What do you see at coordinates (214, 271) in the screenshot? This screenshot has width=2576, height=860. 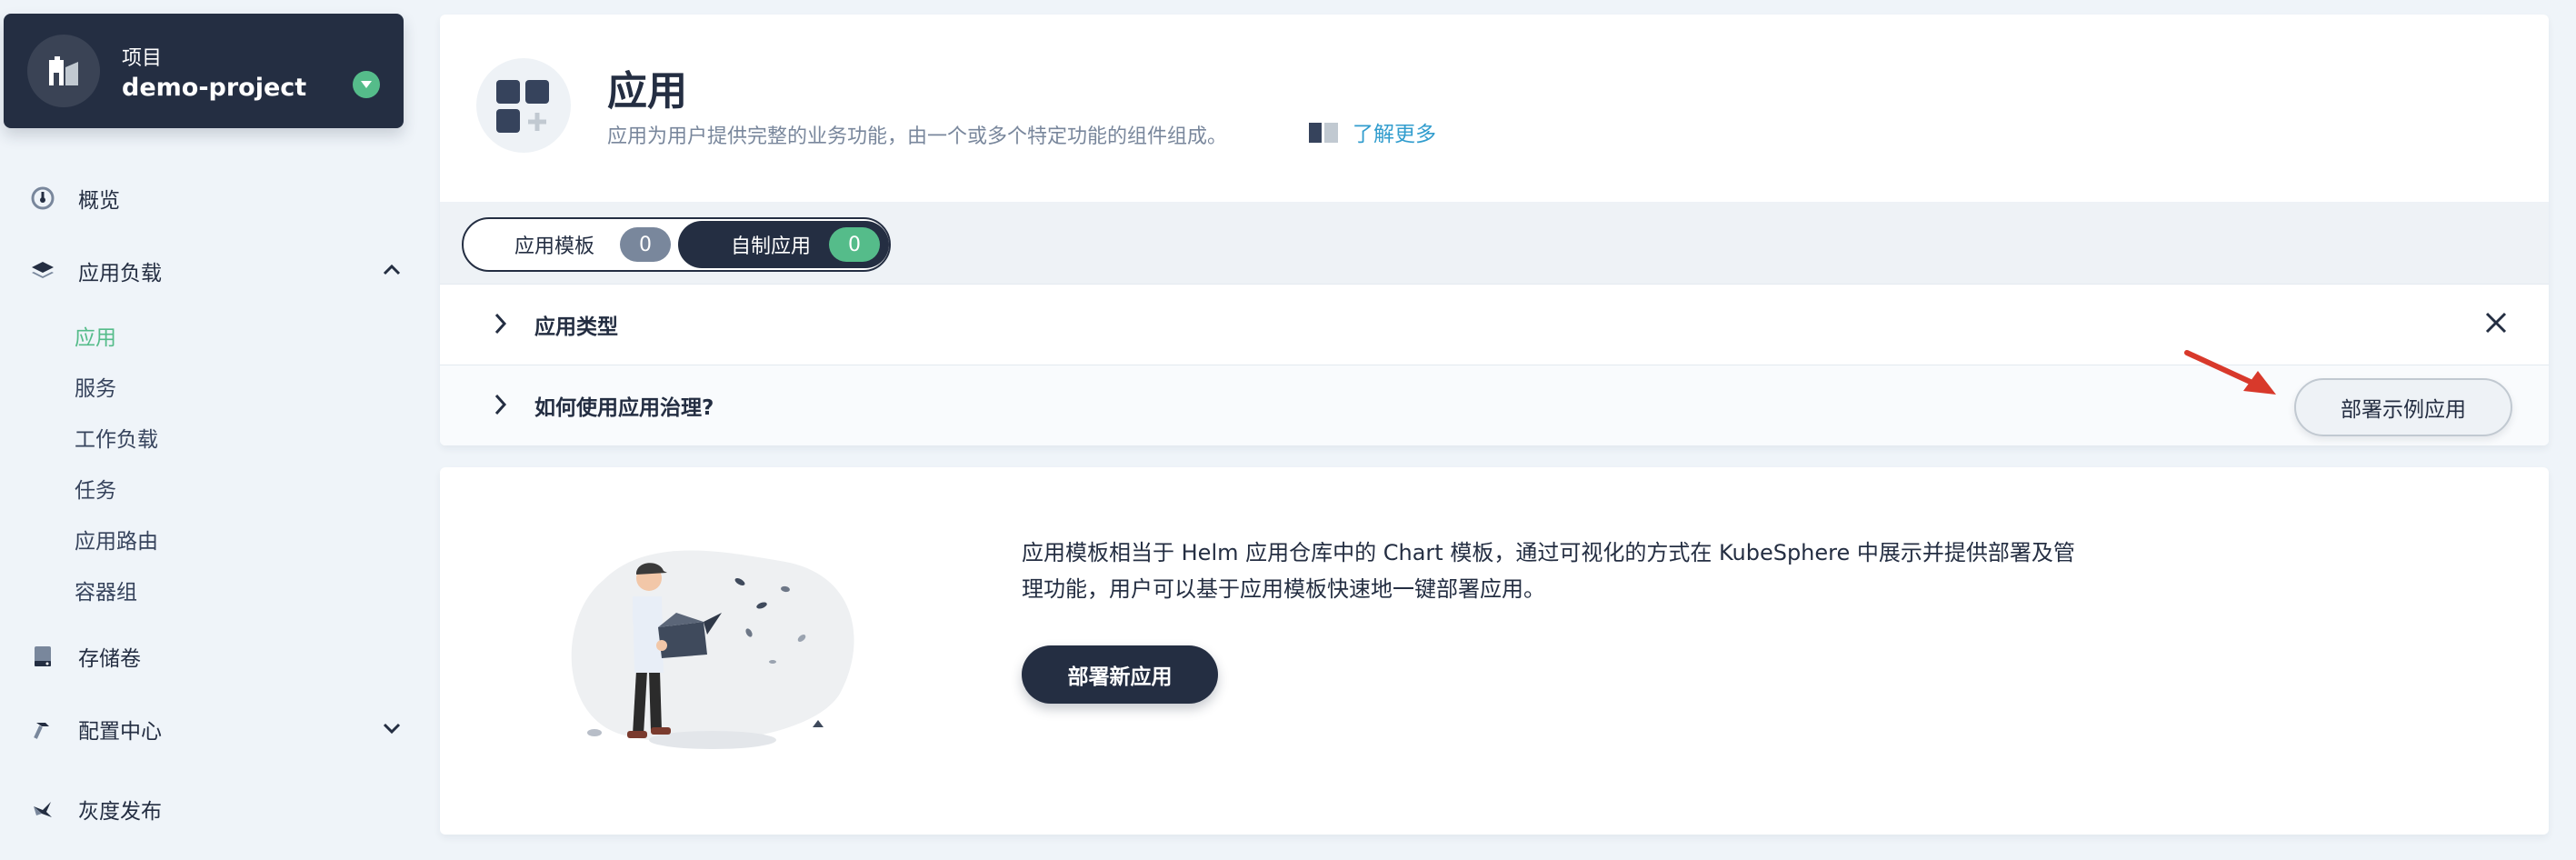 I see `sidebar-item-workloads: 应用负载` at bounding box center [214, 271].